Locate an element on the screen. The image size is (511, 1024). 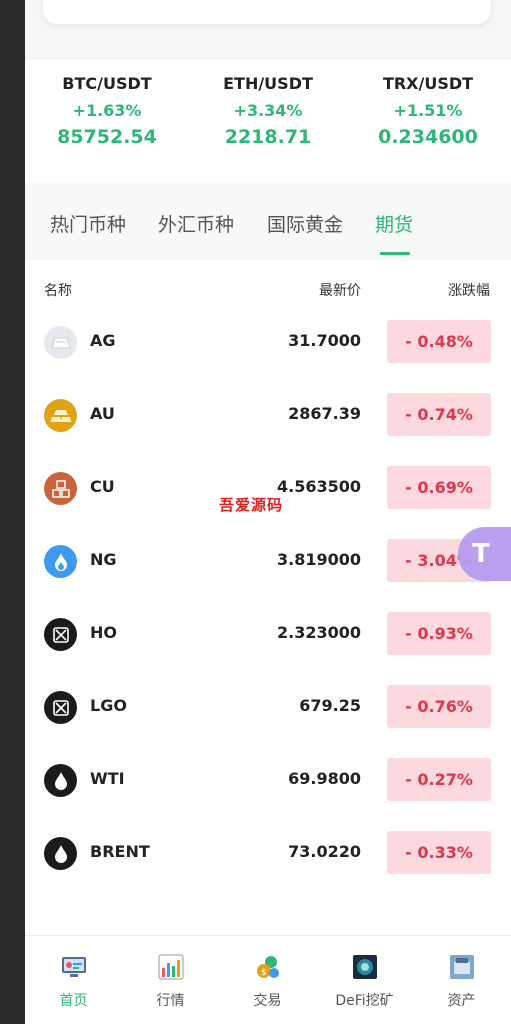
tron-icon: T is located at coordinates (481, 554).